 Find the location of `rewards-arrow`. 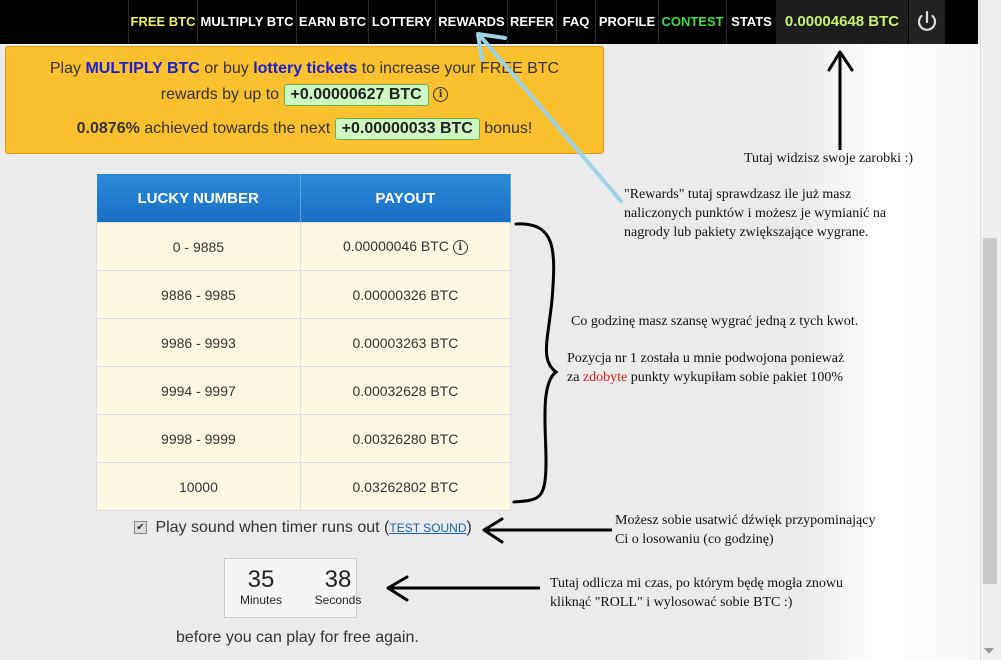

rewards-arrow is located at coordinates (549, 117).